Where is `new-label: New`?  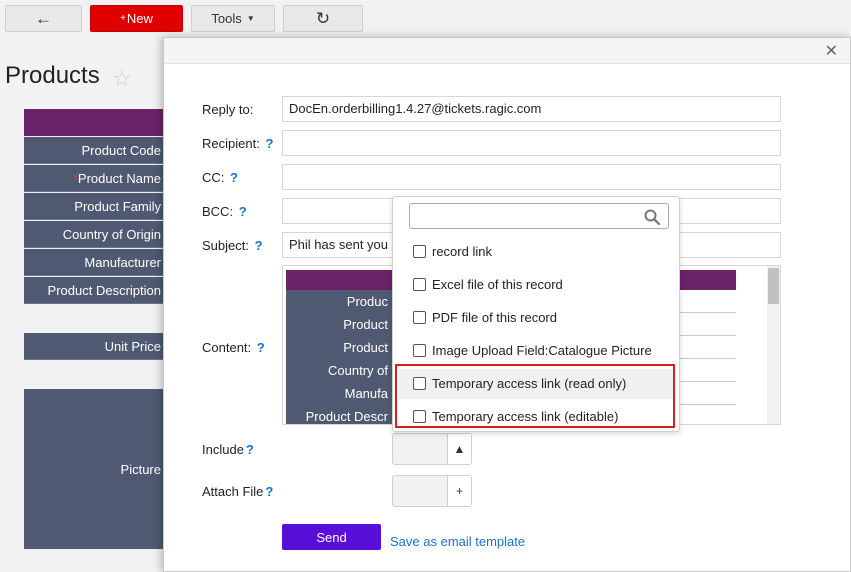
new-label: New is located at coordinates (139, 18).